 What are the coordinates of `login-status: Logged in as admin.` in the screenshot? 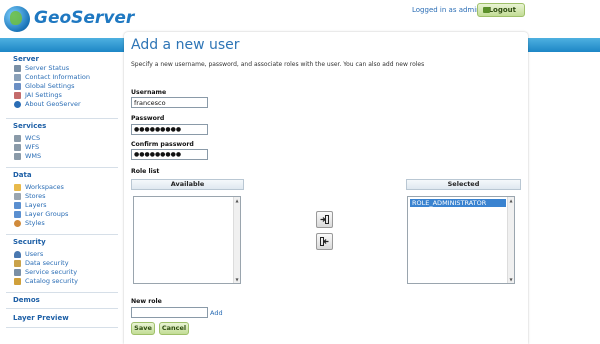 It's located at (447, 10).